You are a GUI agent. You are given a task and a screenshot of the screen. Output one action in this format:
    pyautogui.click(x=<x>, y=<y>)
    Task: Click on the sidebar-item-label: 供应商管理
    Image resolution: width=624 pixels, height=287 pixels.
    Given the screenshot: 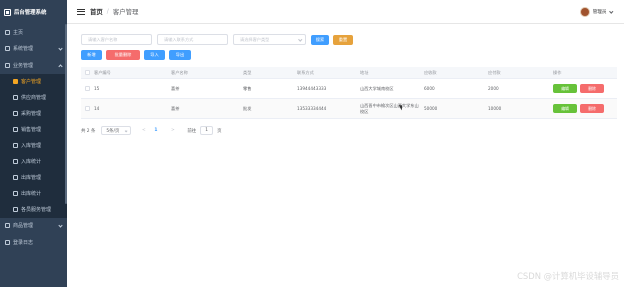 What is the action you would take?
    pyautogui.click(x=34, y=98)
    